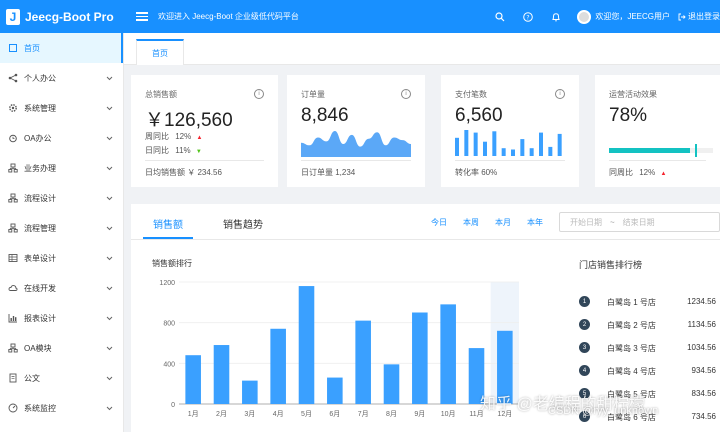  I want to click on menu-fold-icon, so click(142, 16).